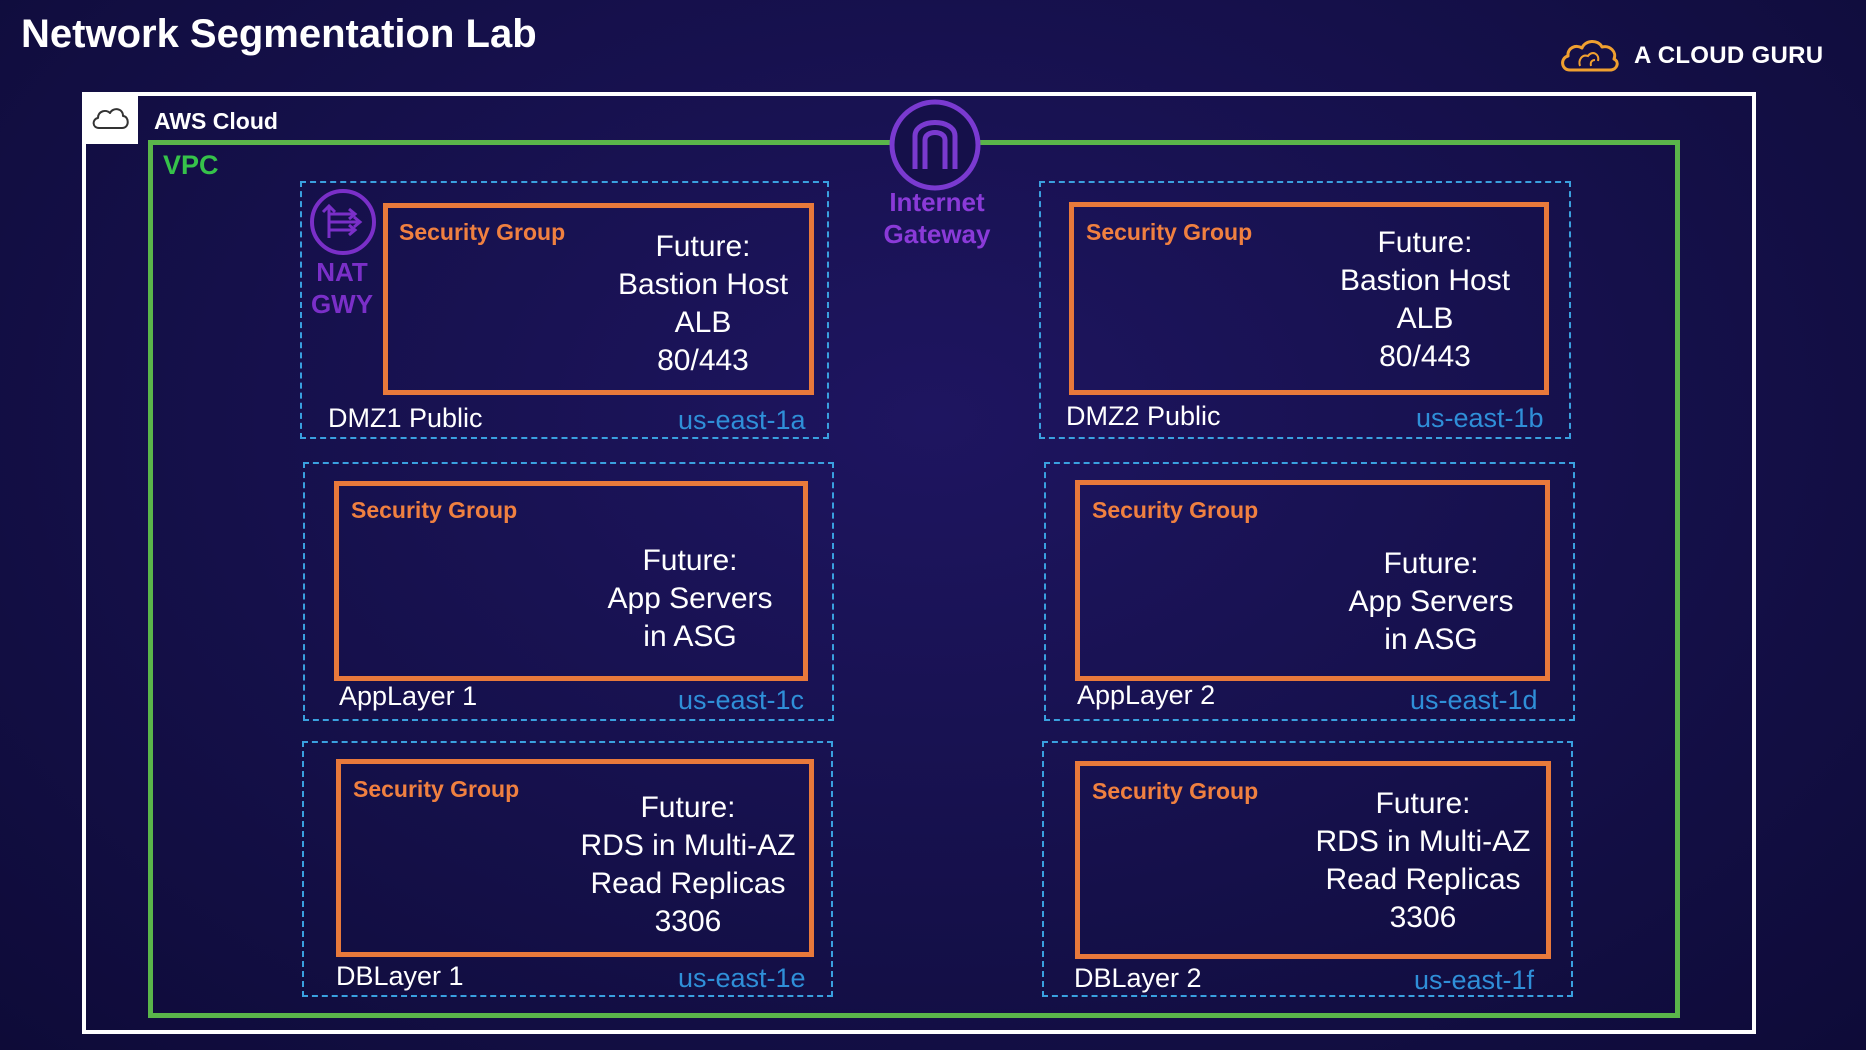 The width and height of the screenshot is (1866, 1050). What do you see at coordinates (1146, 695) in the screenshot?
I see `subnet-name: AppLayer 2` at bounding box center [1146, 695].